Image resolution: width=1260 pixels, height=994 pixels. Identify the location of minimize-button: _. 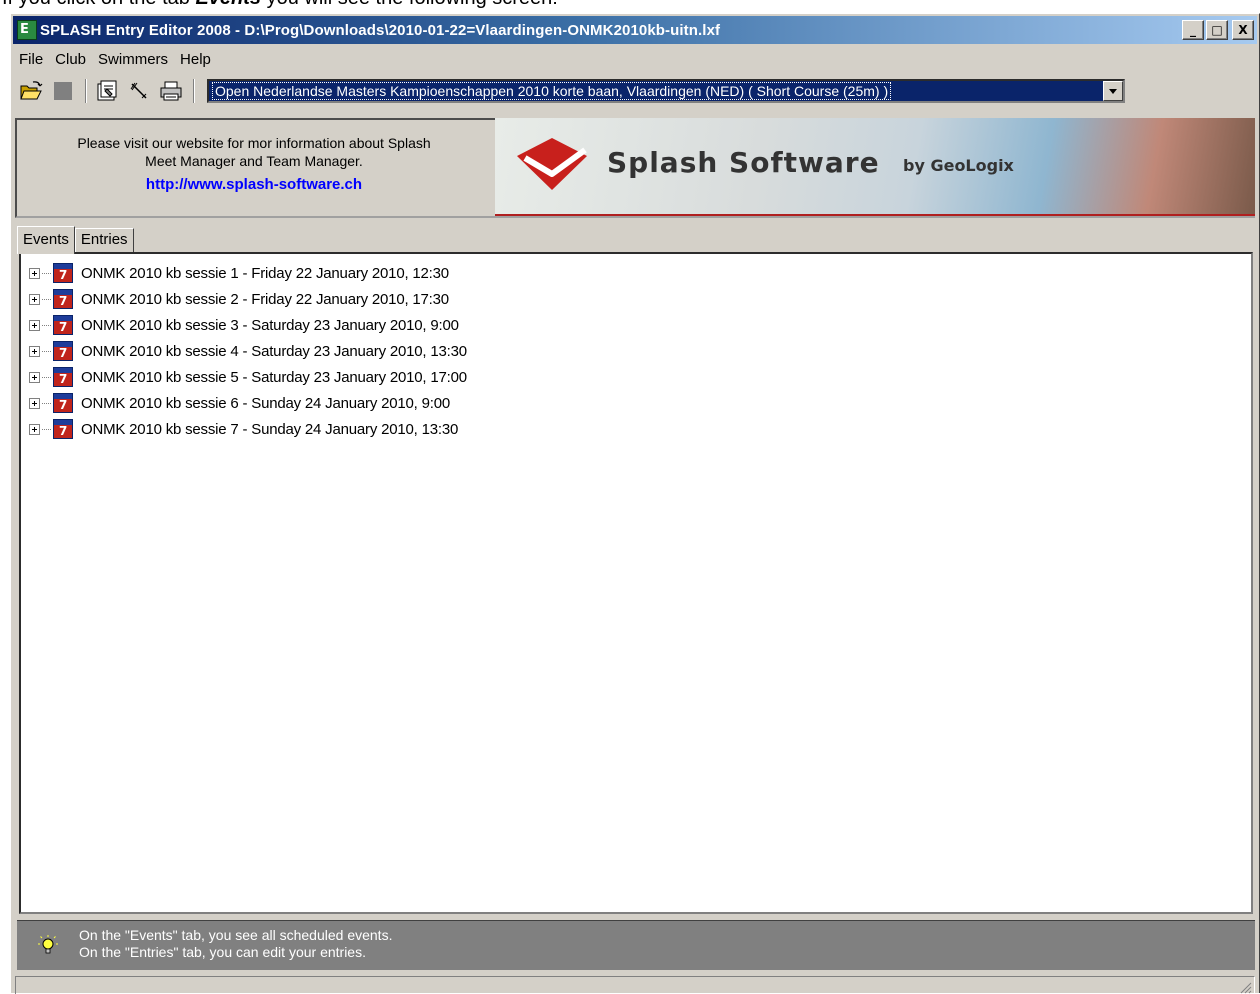
(1193, 30).